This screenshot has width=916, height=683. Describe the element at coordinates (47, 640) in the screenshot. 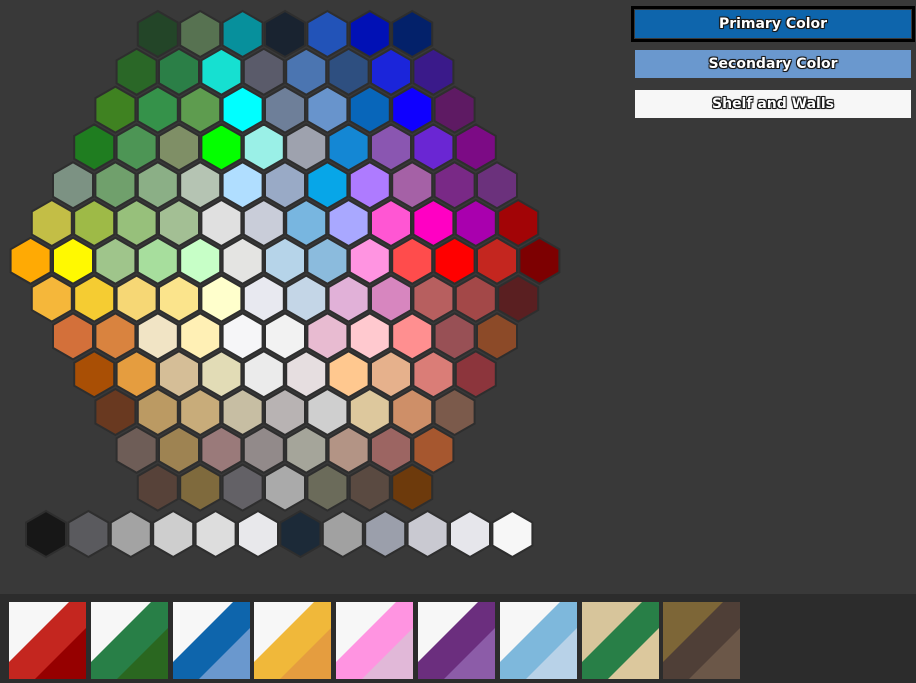

I see `preset-red` at that location.